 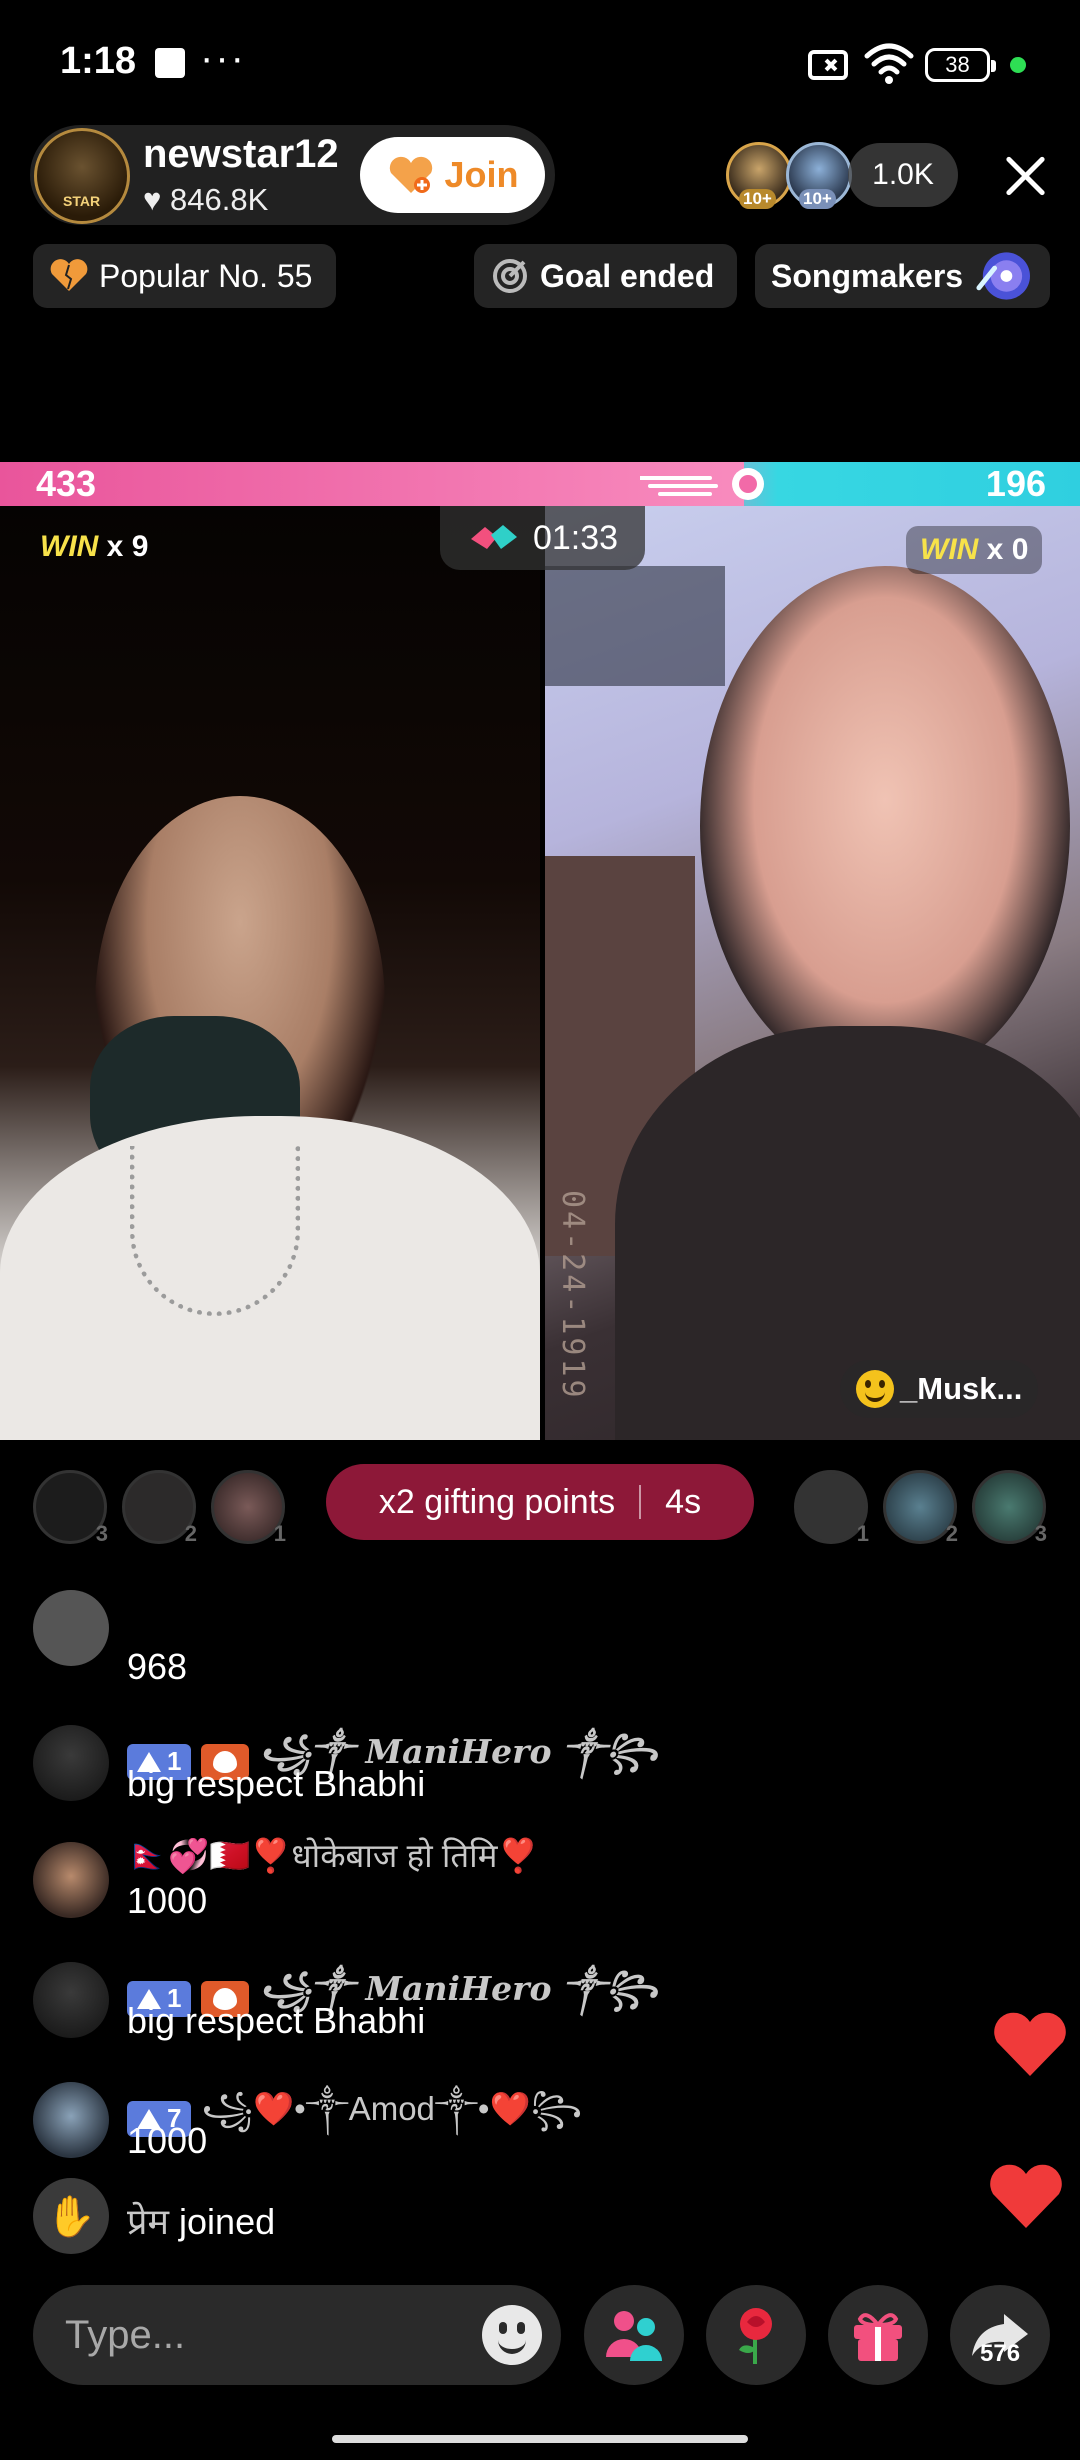 What do you see at coordinates (540, 60) in the screenshot?
I see `status-bar: 1:18 ··· 38` at bounding box center [540, 60].